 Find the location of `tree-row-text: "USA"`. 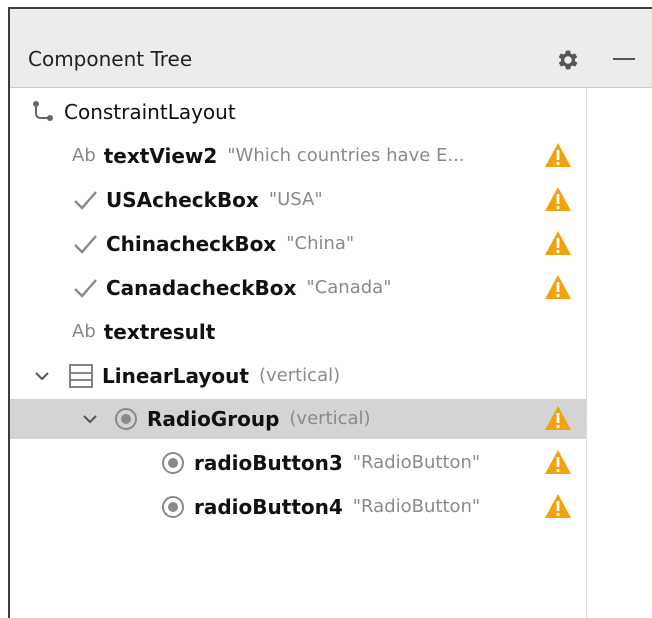

tree-row-text: "USA" is located at coordinates (295, 199).